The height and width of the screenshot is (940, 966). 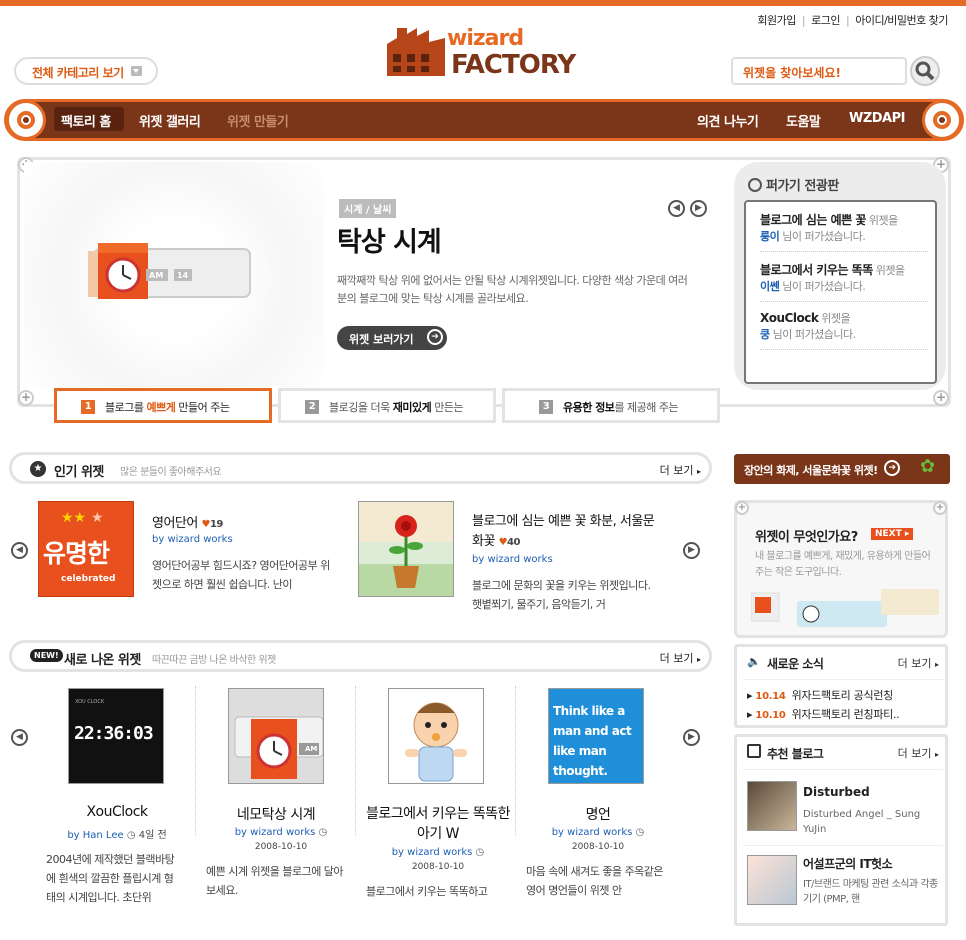 What do you see at coordinates (825, 20) in the screenshot?
I see `login-link: 로그인` at bounding box center [825, 20].